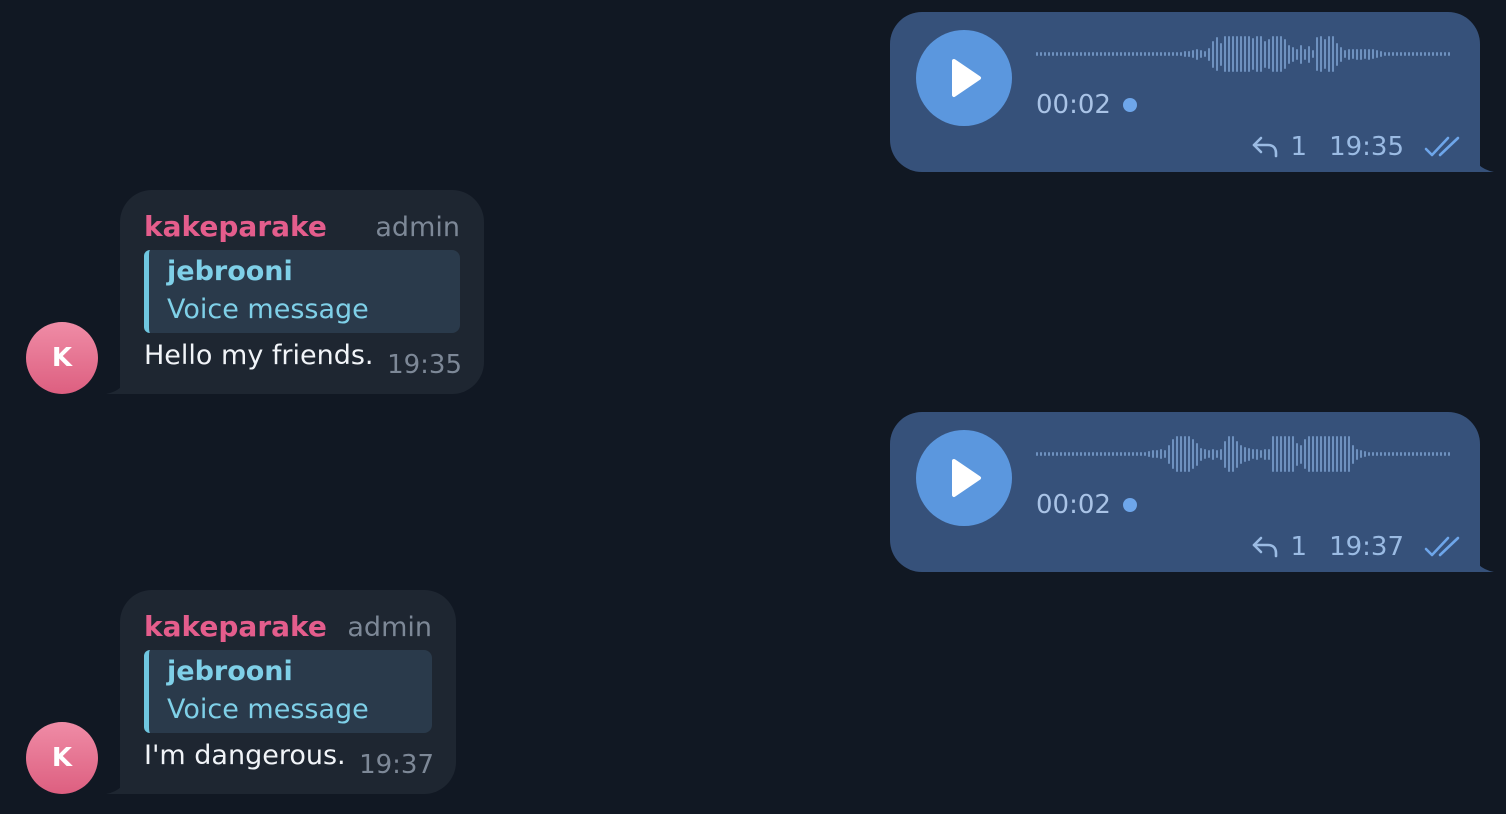  I want to click on bubble-tail, so click(117, 383).